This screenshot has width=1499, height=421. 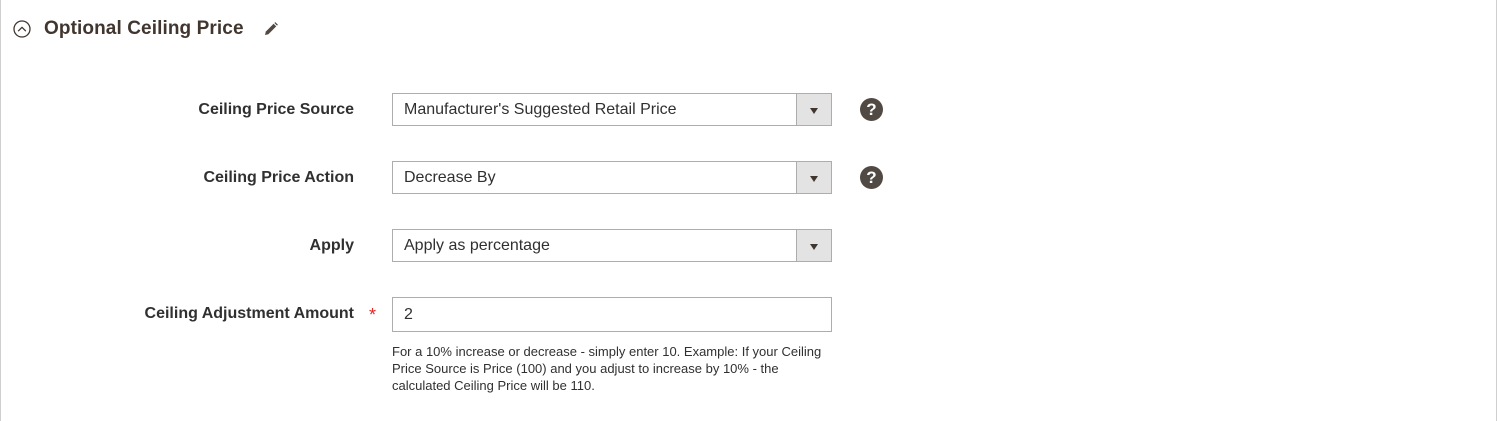 I want to click on ceiling-price-source-select: Manufacturer's Suggested Retail Price, so click(x=612, y=109).